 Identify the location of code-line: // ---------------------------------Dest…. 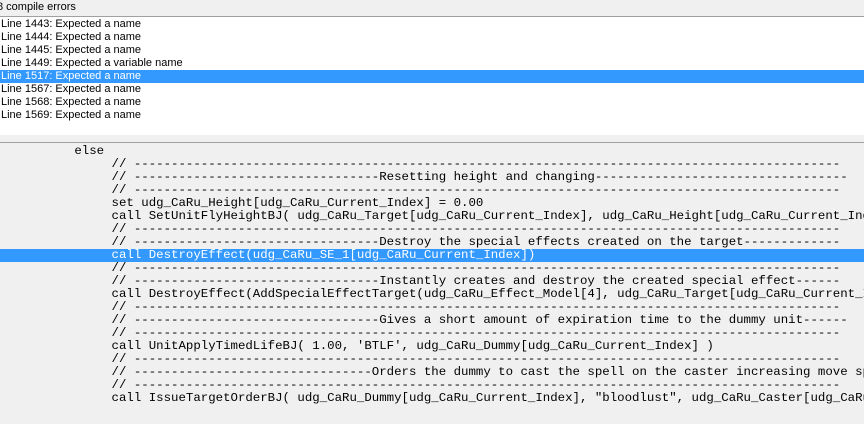
(432, 242).